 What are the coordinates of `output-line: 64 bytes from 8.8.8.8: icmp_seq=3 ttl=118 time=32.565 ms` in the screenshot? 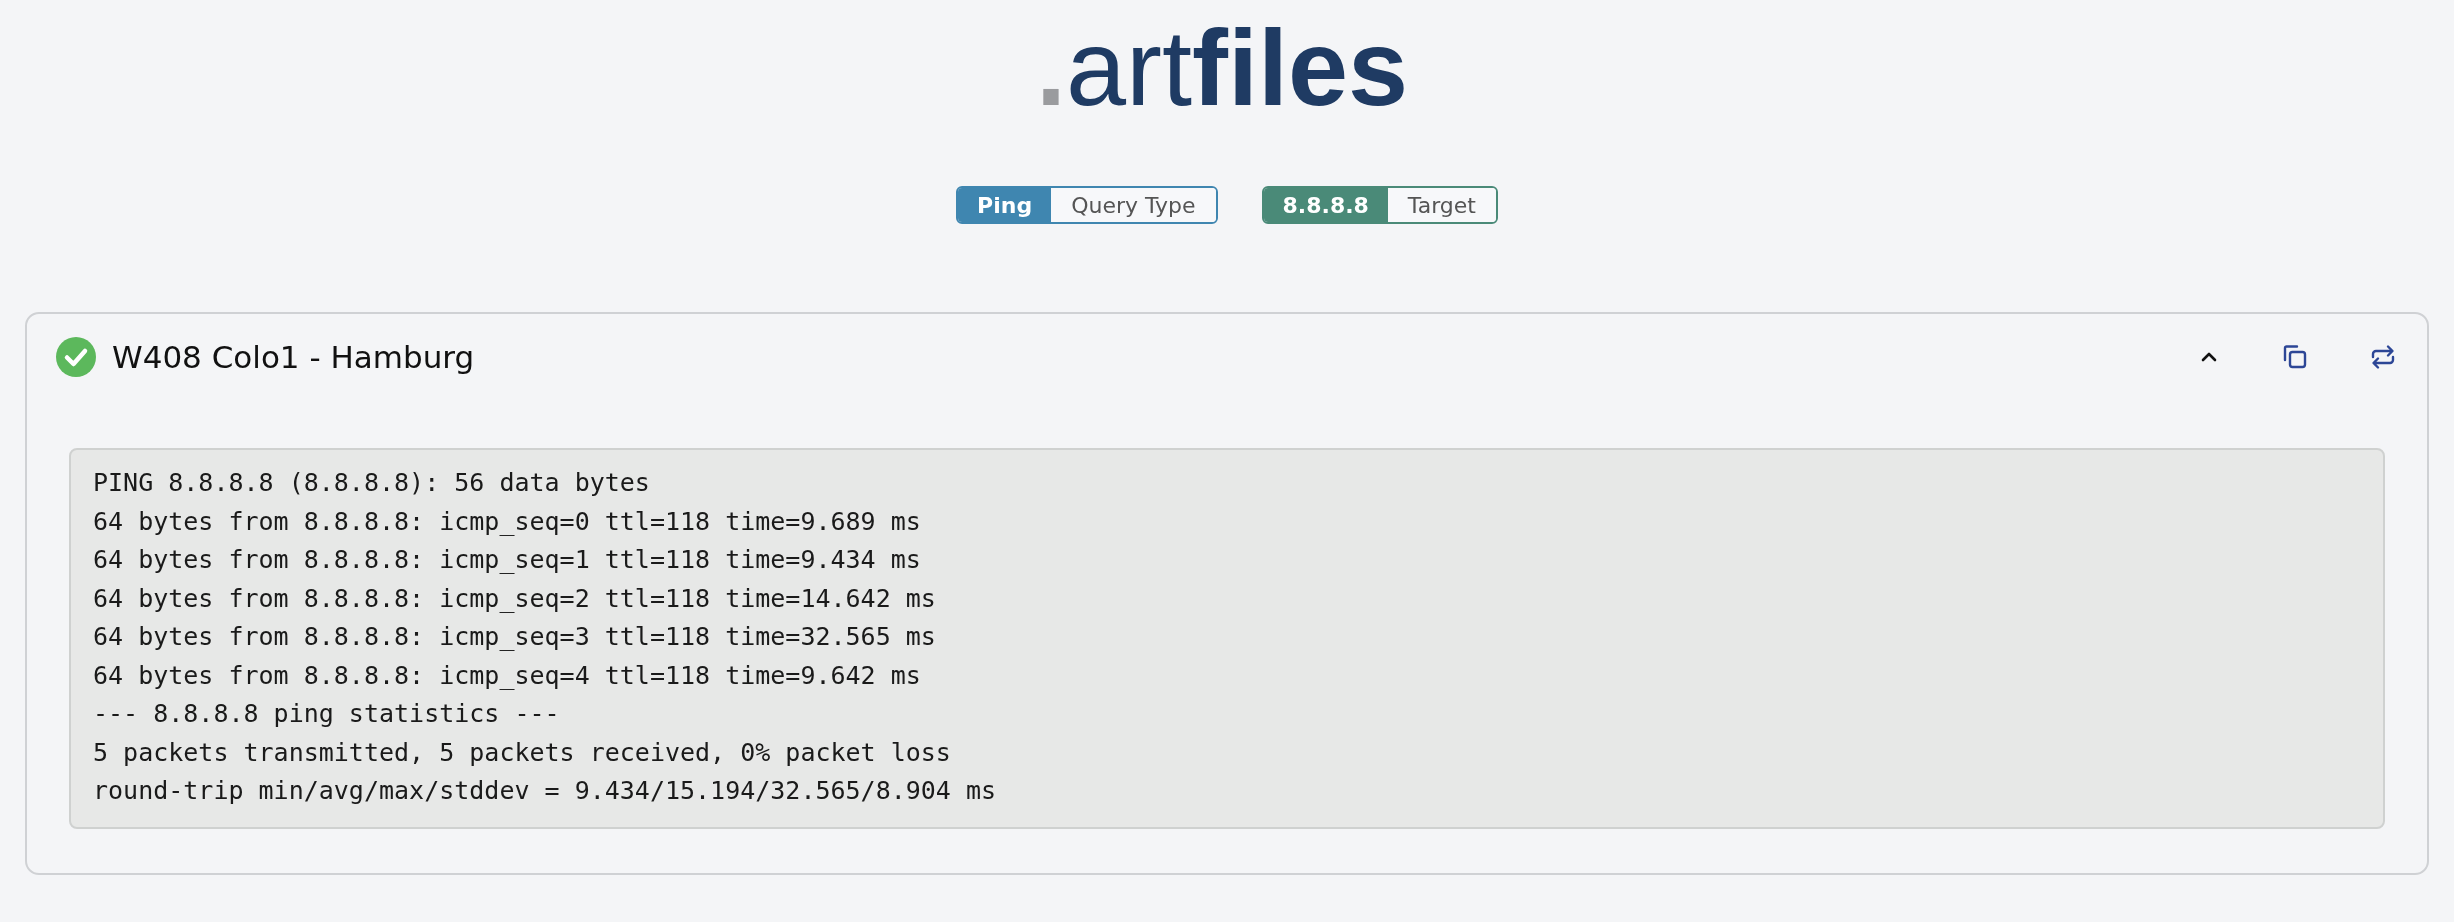 It's located at (514, 637).